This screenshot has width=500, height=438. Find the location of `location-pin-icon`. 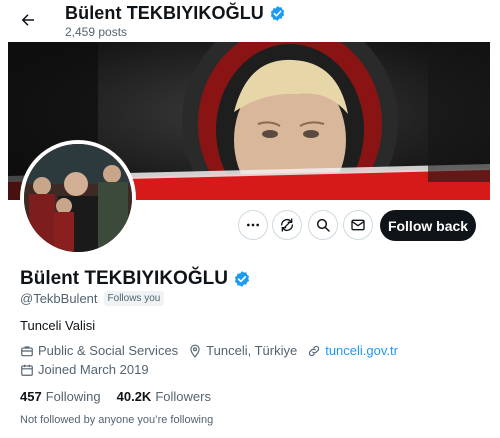

location-pin-icon is located at coordinates (195, 351).